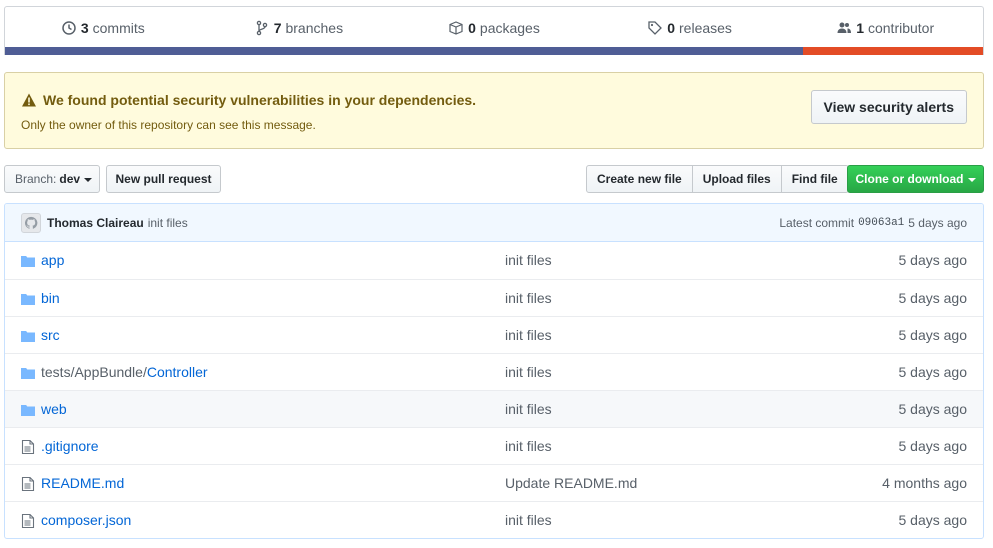 This screenshot has width=993, height=548. Describe the element at coordinates (118, 27) in the screenshot. I see `commits-label: commits` at that location.